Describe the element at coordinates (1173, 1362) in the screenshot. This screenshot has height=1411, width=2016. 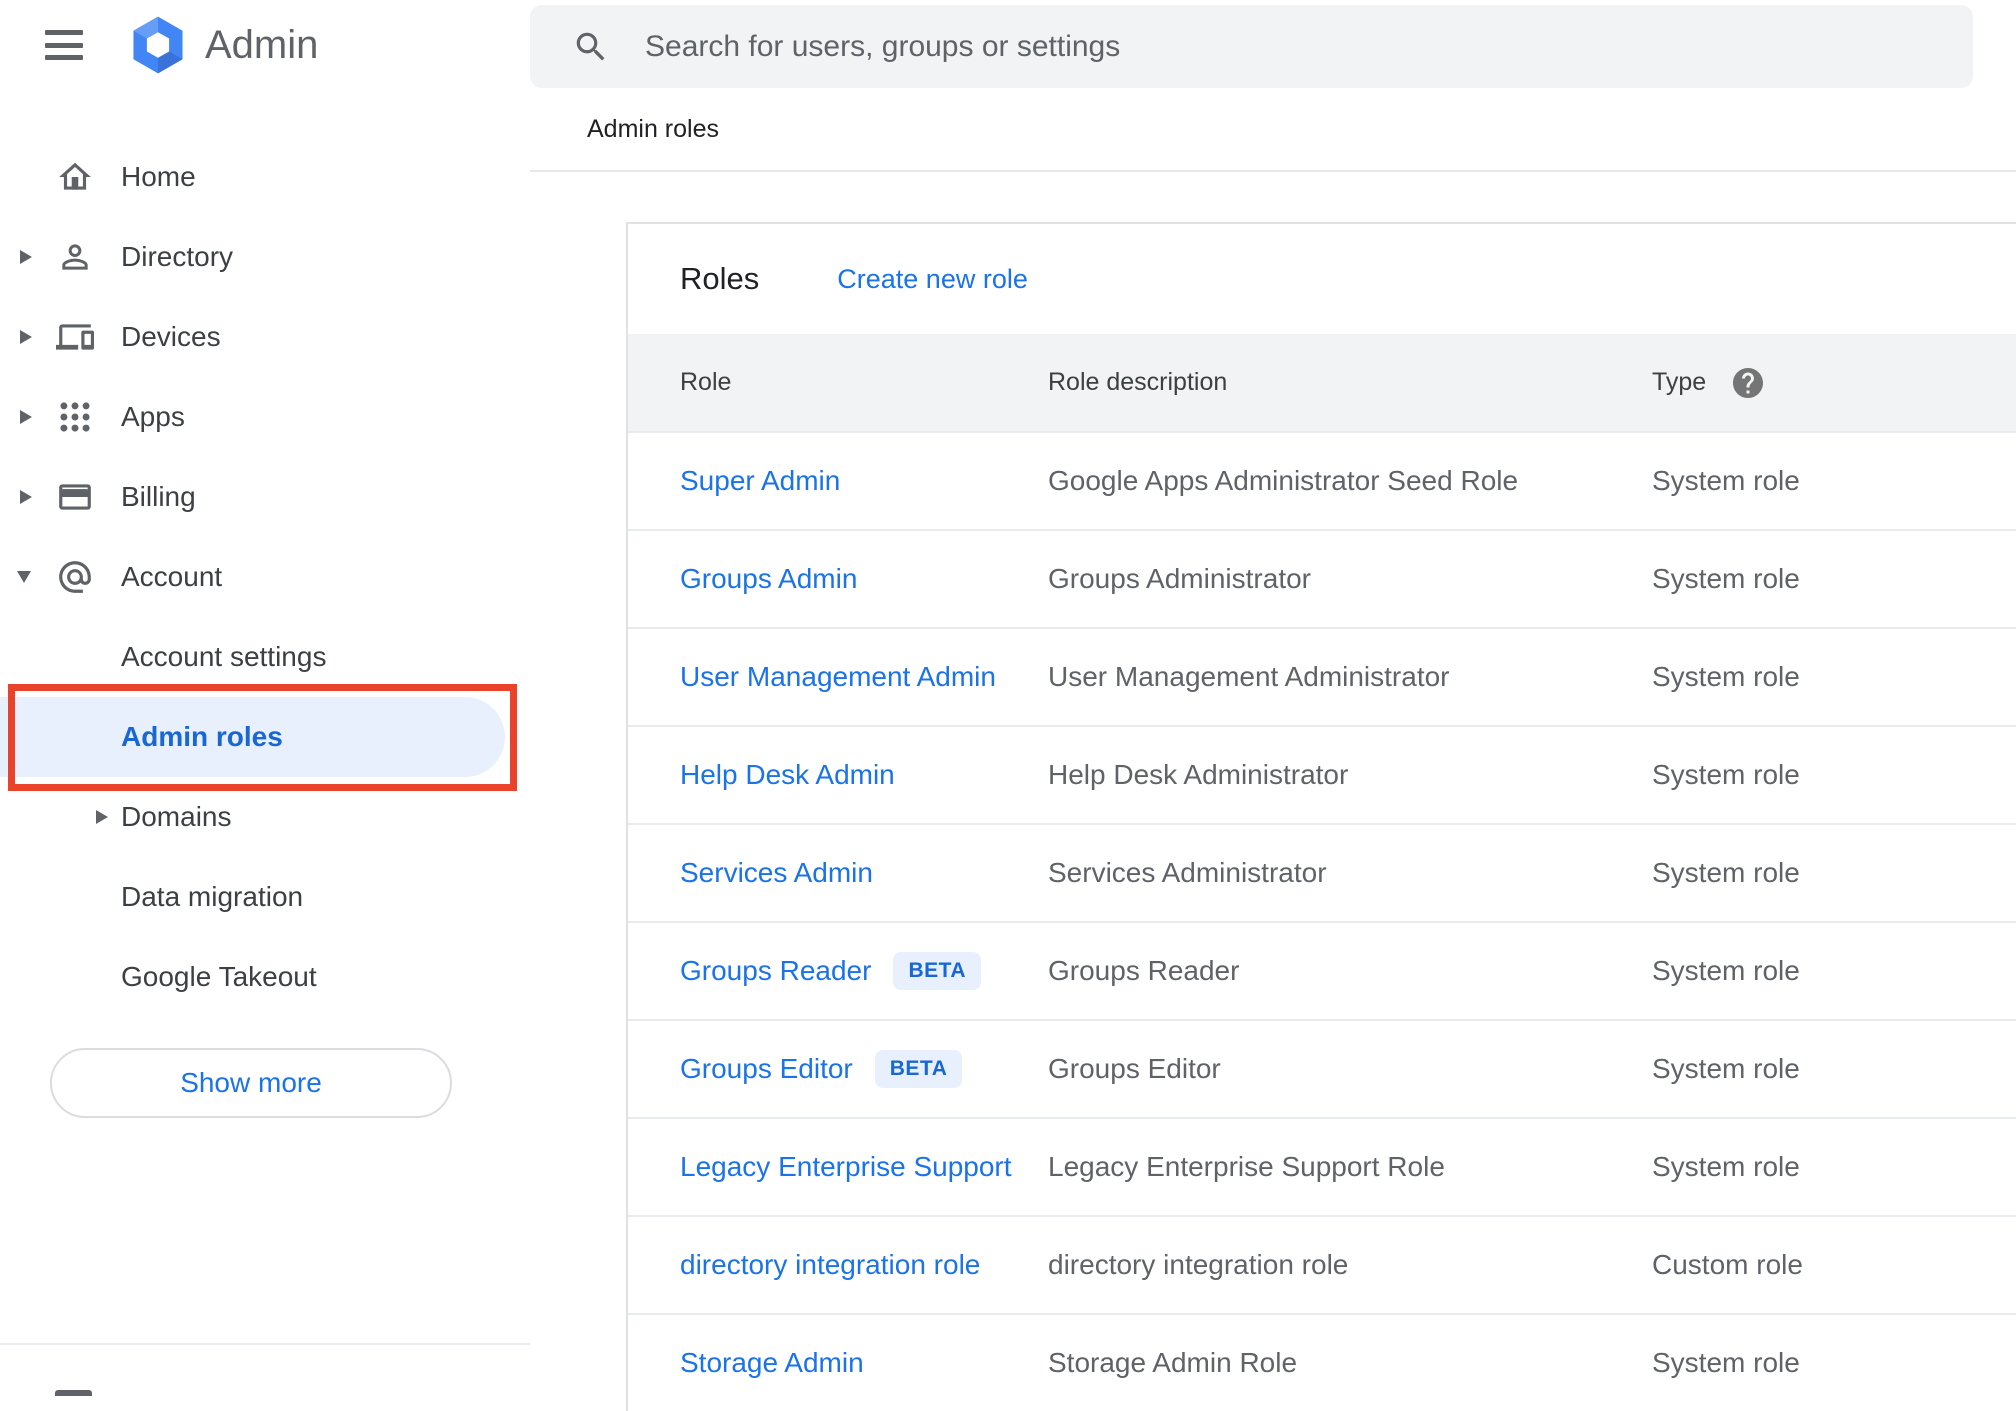
I see `role-description: Storage Admin Role` at that location.